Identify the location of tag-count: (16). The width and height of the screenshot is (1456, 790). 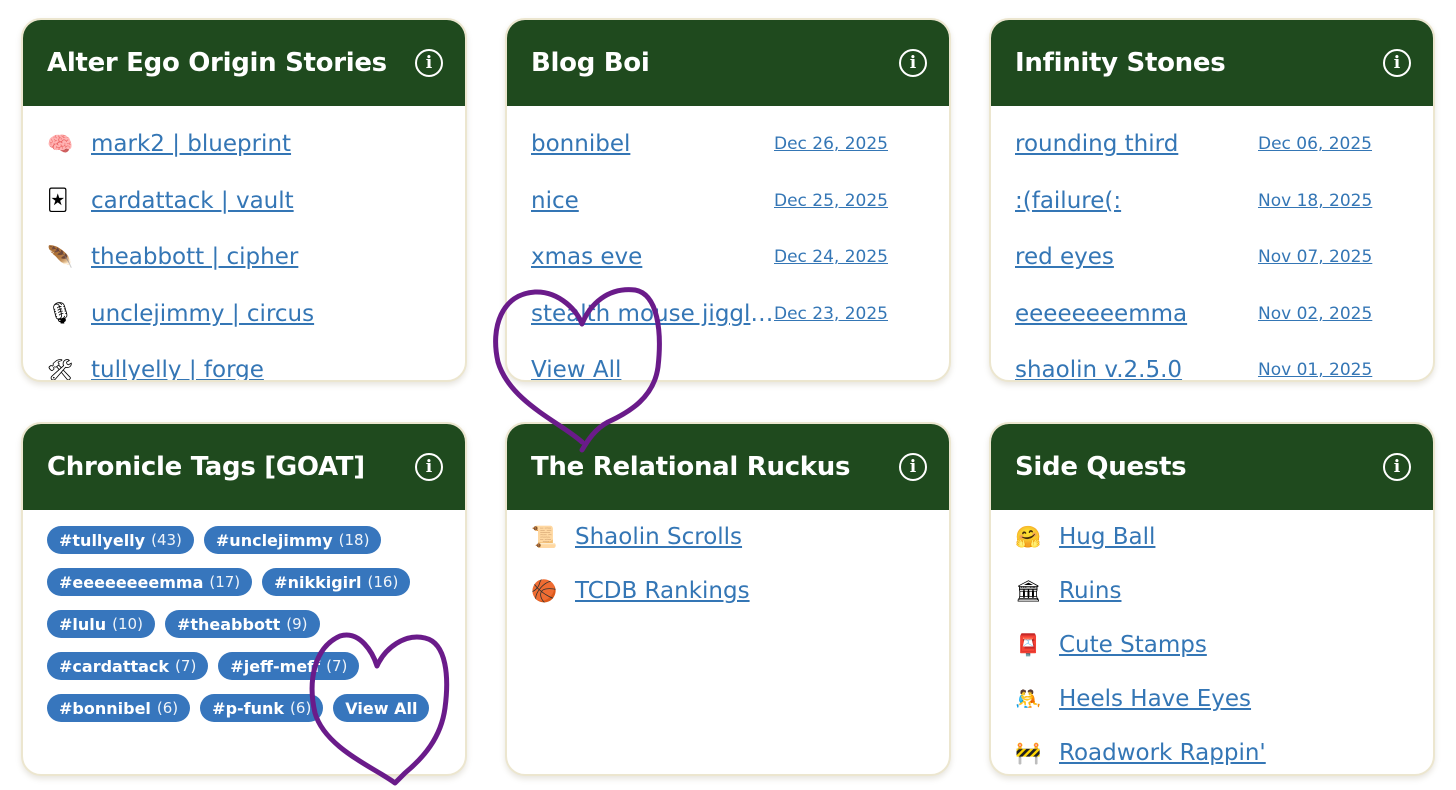
(383, 582).